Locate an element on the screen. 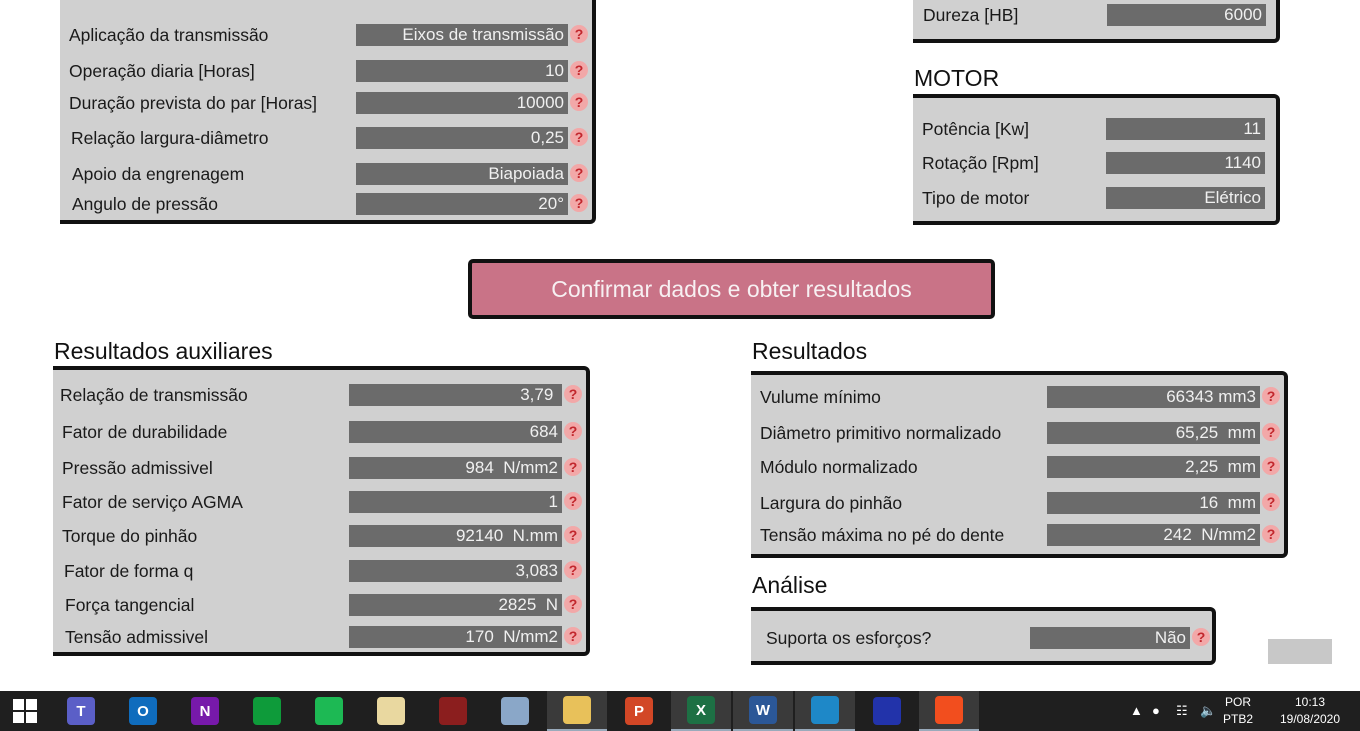  material-value-field: 6000 is located at coordinates (1186, 15).